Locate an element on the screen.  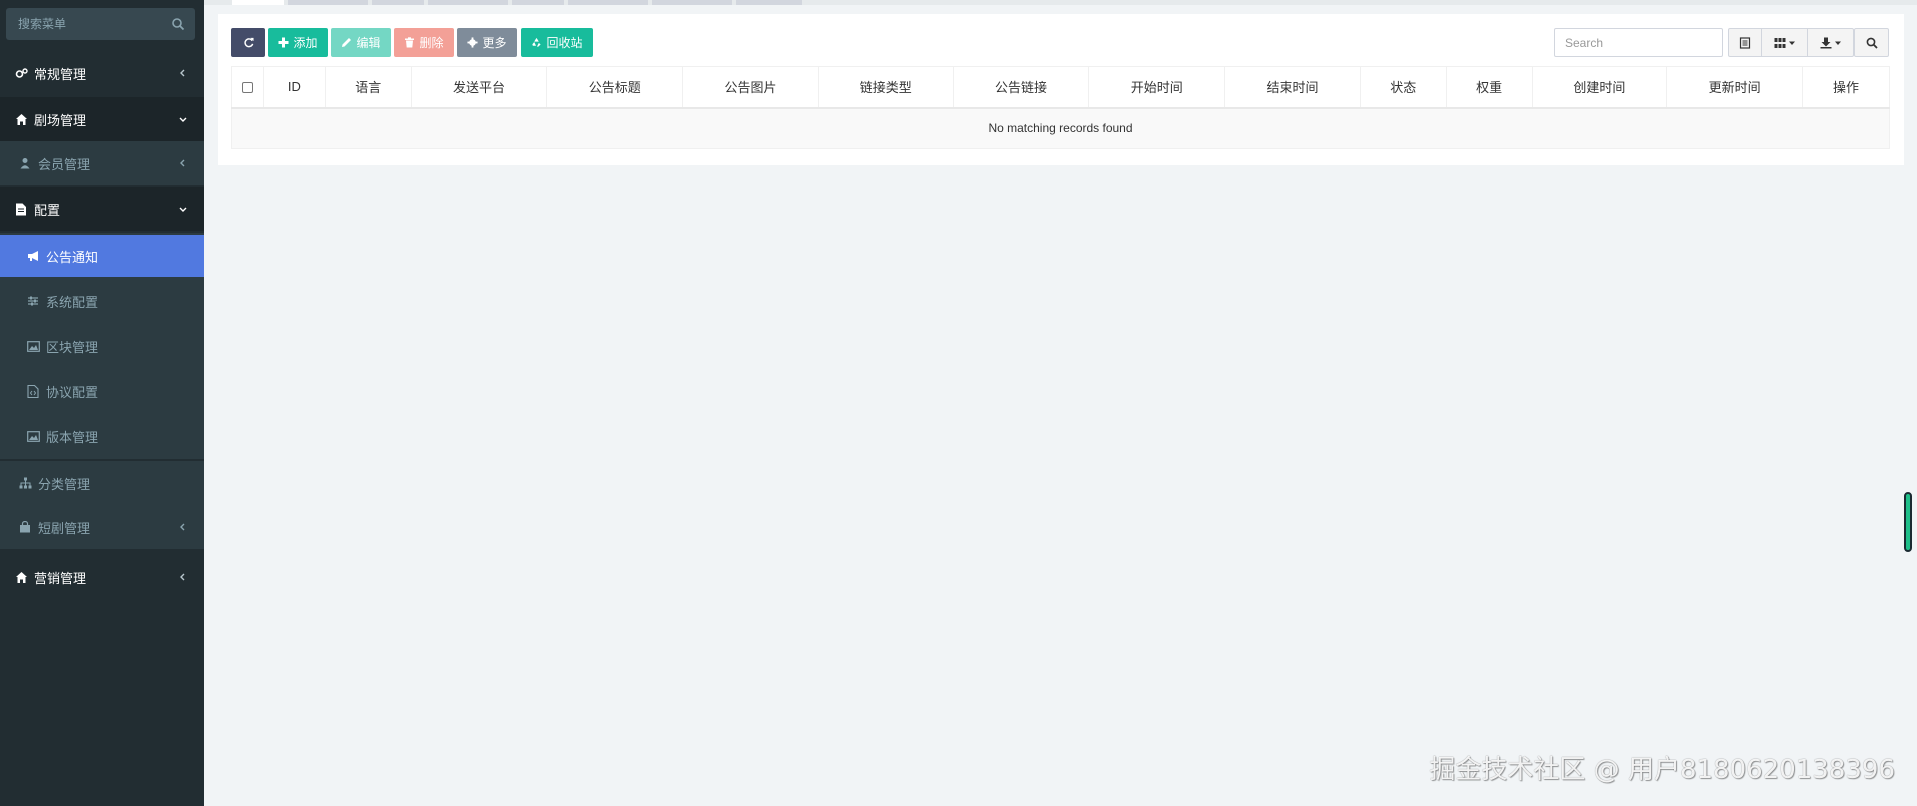
export-button is located at coordinates (1831, 42).